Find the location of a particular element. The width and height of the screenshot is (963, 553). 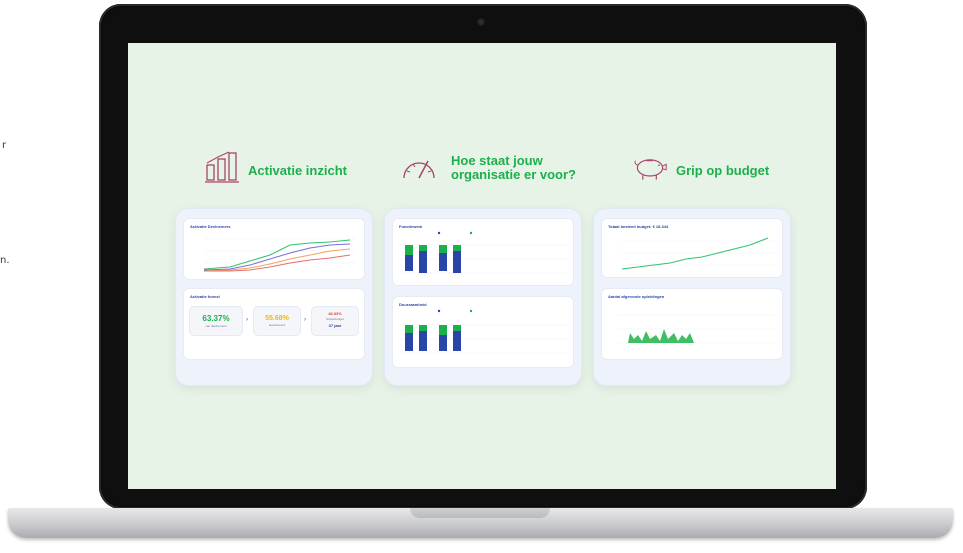

kpi-card: 55.68% Geactiveerd is located at coordinates (277, 321).